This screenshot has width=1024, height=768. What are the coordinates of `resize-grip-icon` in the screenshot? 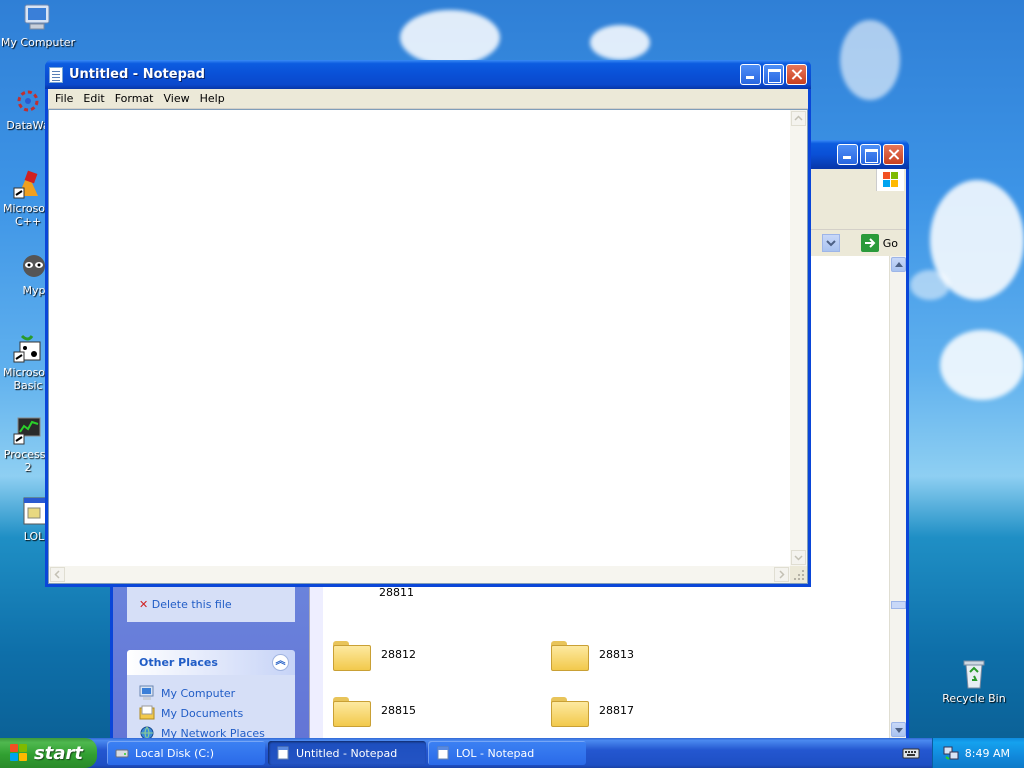 It's located at (798, 574).